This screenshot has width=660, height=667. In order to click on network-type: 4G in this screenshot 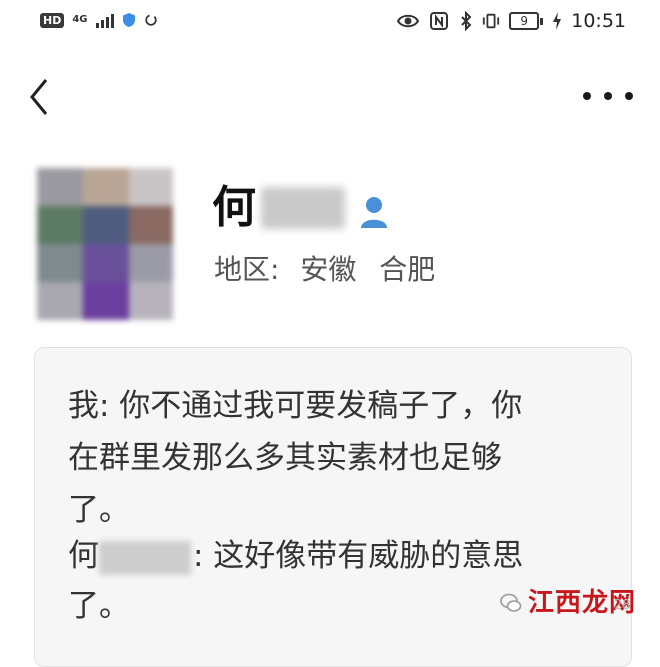, I will do `click(80, 19)`.